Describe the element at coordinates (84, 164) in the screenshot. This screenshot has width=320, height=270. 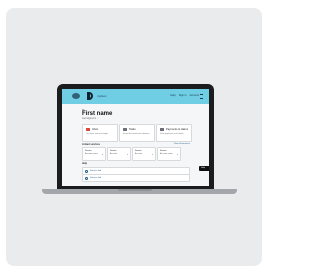
I see `list-title: Help` at that location.